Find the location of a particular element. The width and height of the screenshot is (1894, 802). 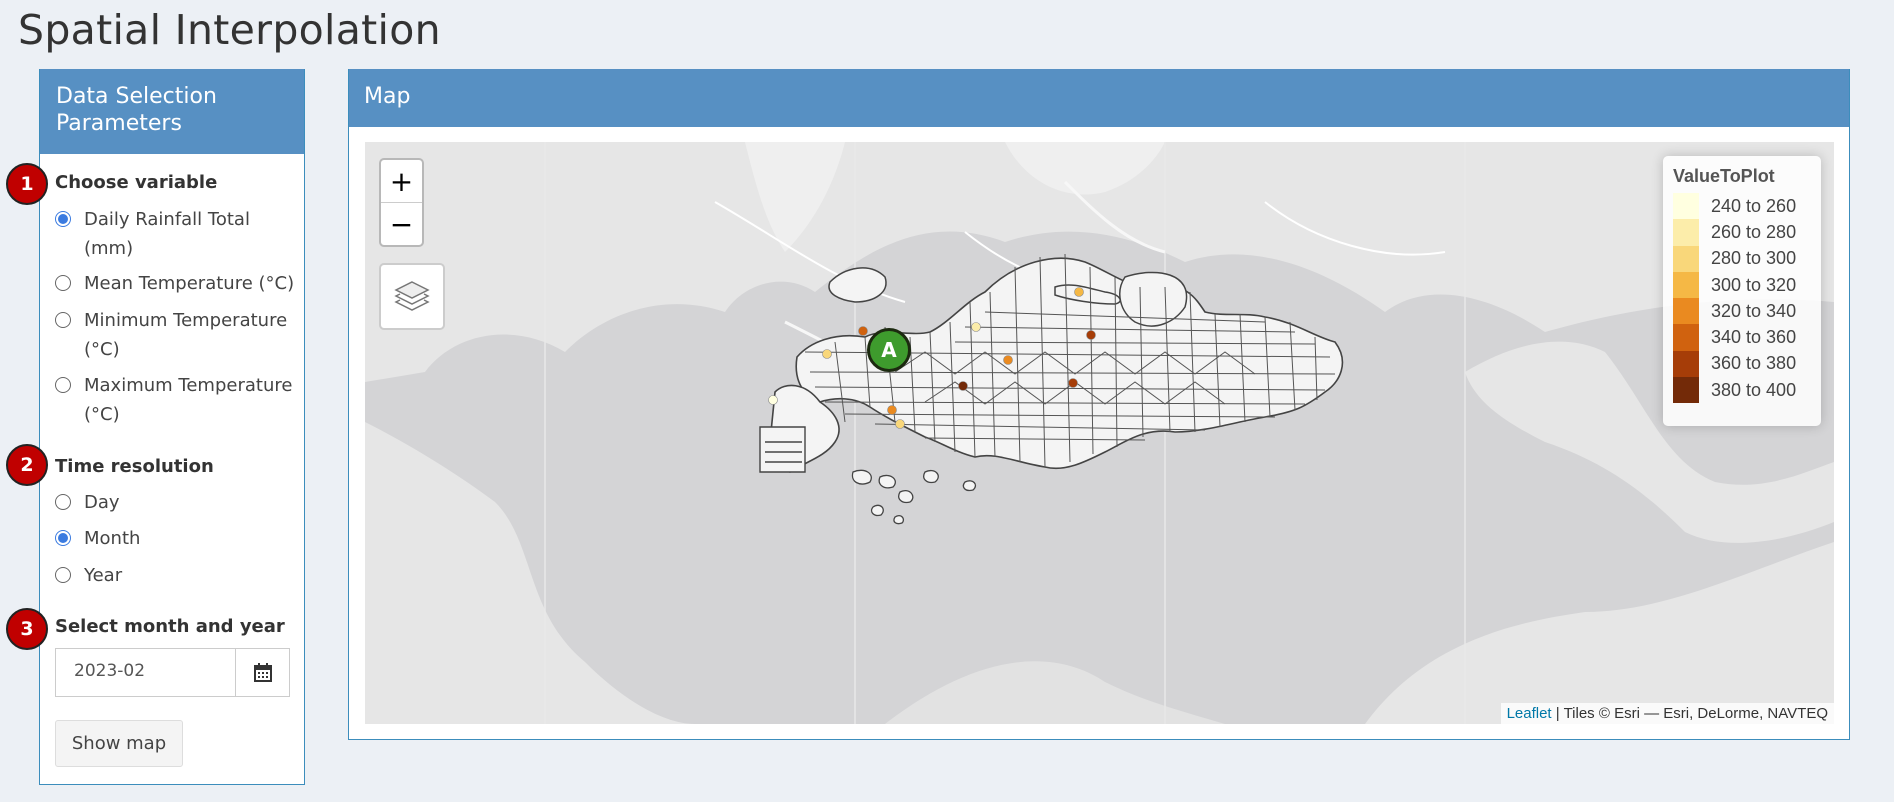

zoom-out-button: − is located at coordinates (401, 224).